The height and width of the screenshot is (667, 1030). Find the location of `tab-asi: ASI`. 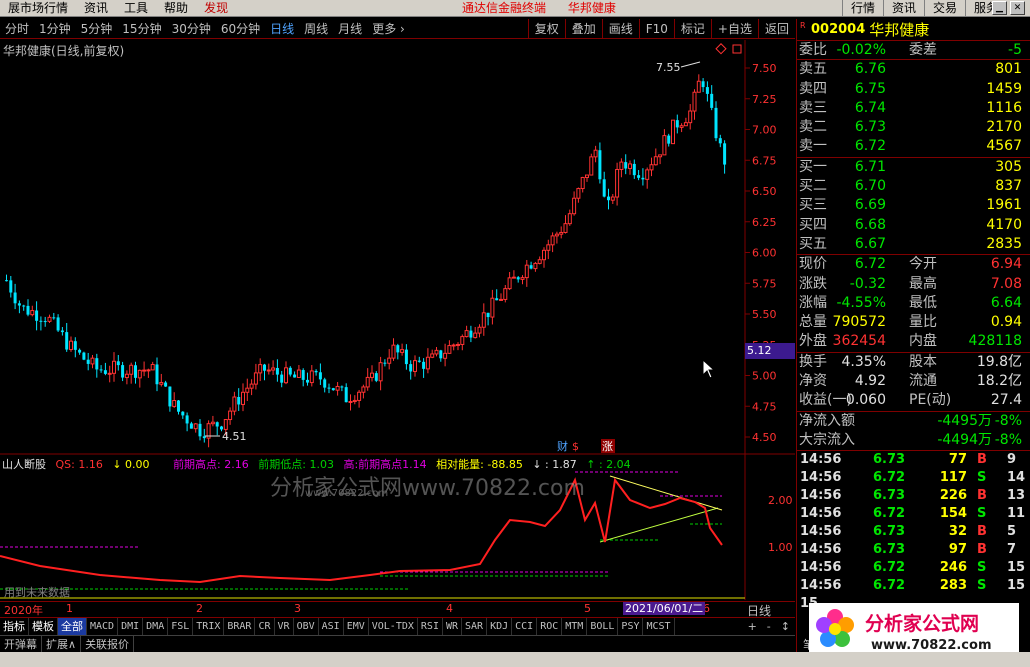

tab-asi: ASI is located at coordinates (331, 626).